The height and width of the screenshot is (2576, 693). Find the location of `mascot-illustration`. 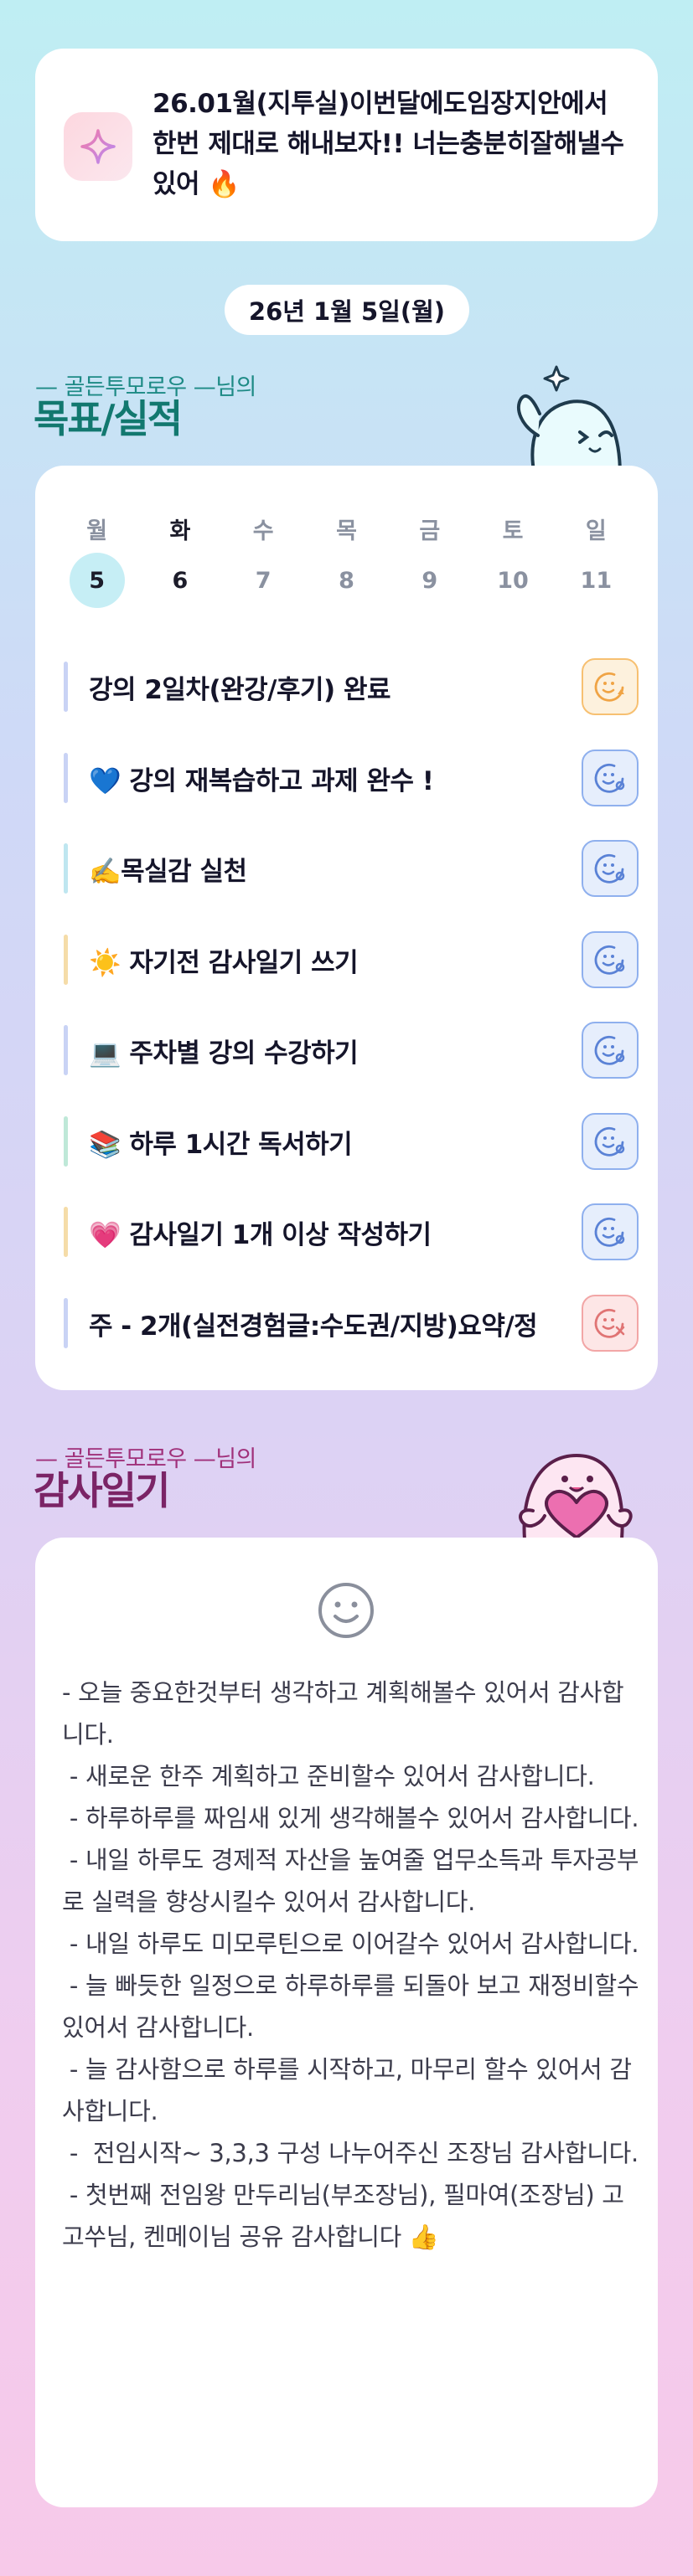

mascot-illustration is located at coordinates (569, 420).